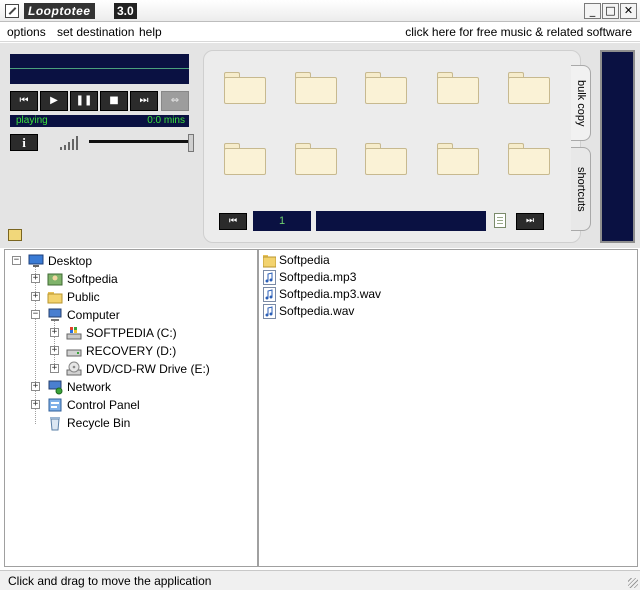 The image size is (640, 590). I want to click on tree-label: Computer, so click(93, 315).